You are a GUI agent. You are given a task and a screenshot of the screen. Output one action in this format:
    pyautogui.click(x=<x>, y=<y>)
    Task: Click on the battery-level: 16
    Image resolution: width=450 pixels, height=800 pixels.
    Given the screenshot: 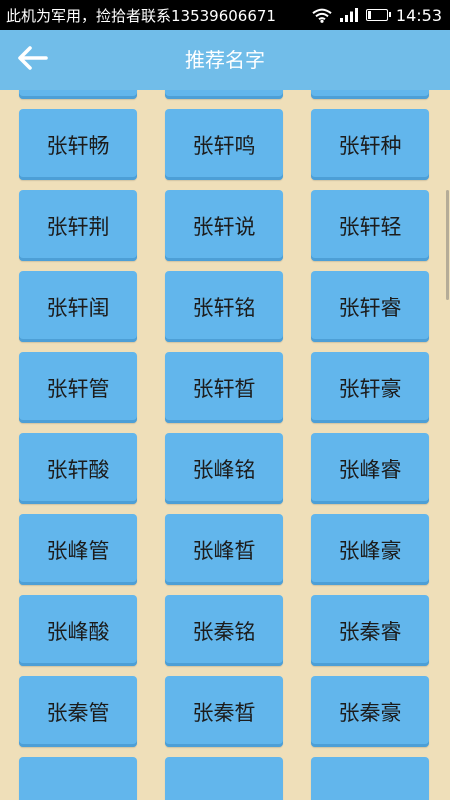 What is the action you would take?
    pyautogui.click(x=377, y=14)
    